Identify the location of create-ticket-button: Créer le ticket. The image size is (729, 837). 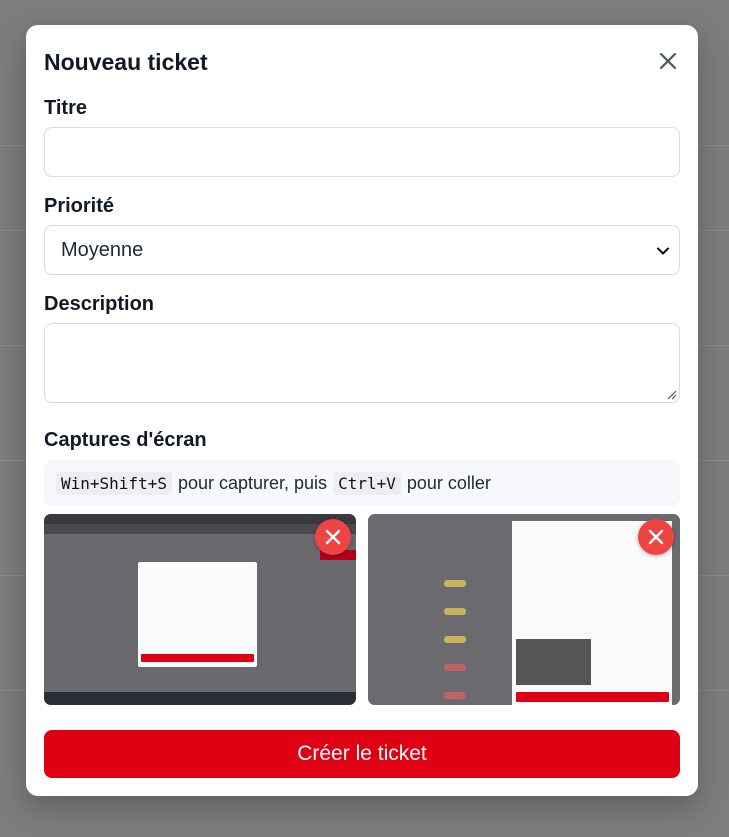
(362, 754).